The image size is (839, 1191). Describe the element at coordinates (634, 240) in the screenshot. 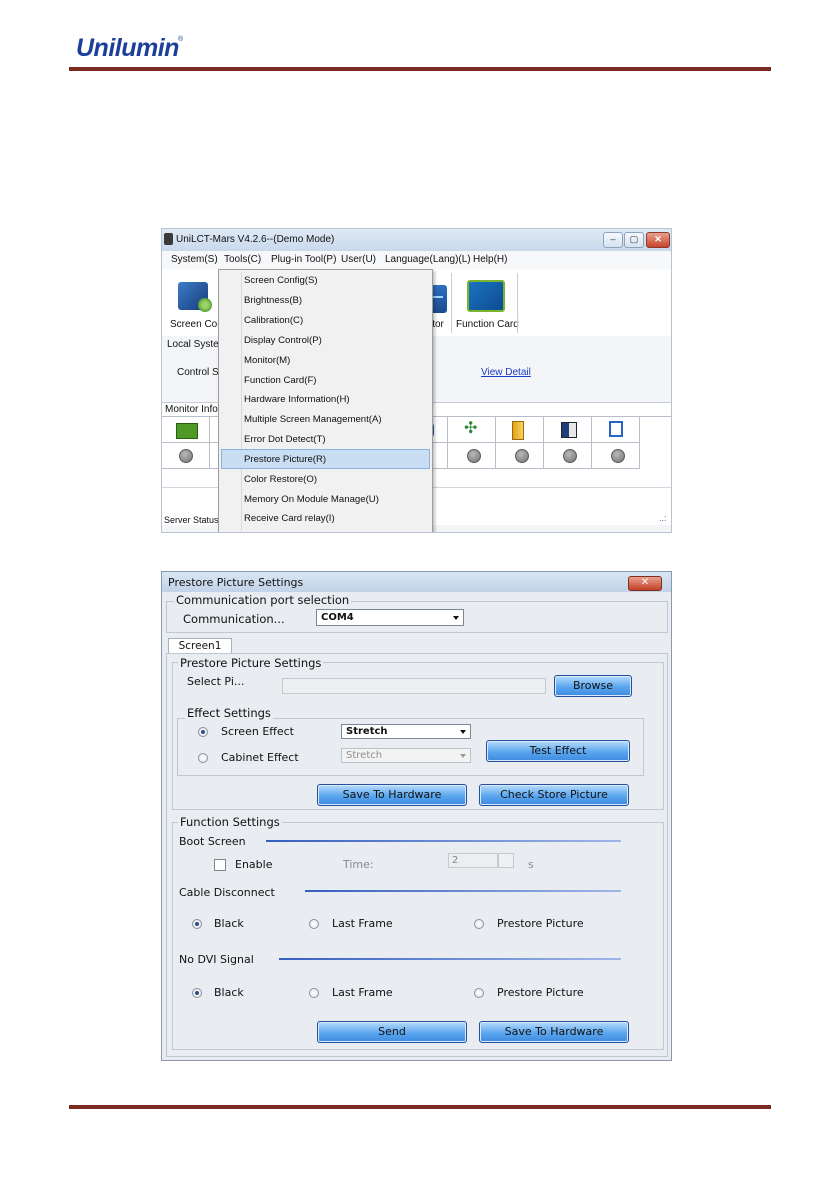

I see `maximize-button: ▢` at that location.